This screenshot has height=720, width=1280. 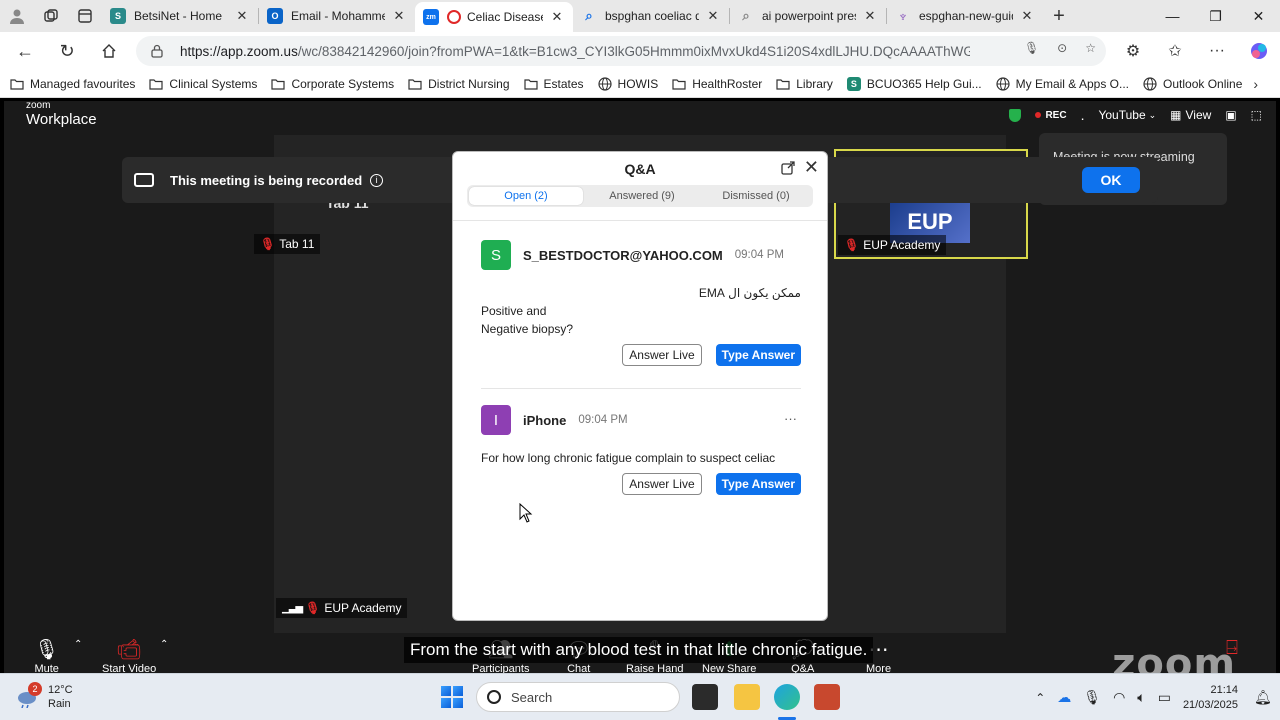 I want to click on restore-icon: ❐, so click(x=1215, y=16).